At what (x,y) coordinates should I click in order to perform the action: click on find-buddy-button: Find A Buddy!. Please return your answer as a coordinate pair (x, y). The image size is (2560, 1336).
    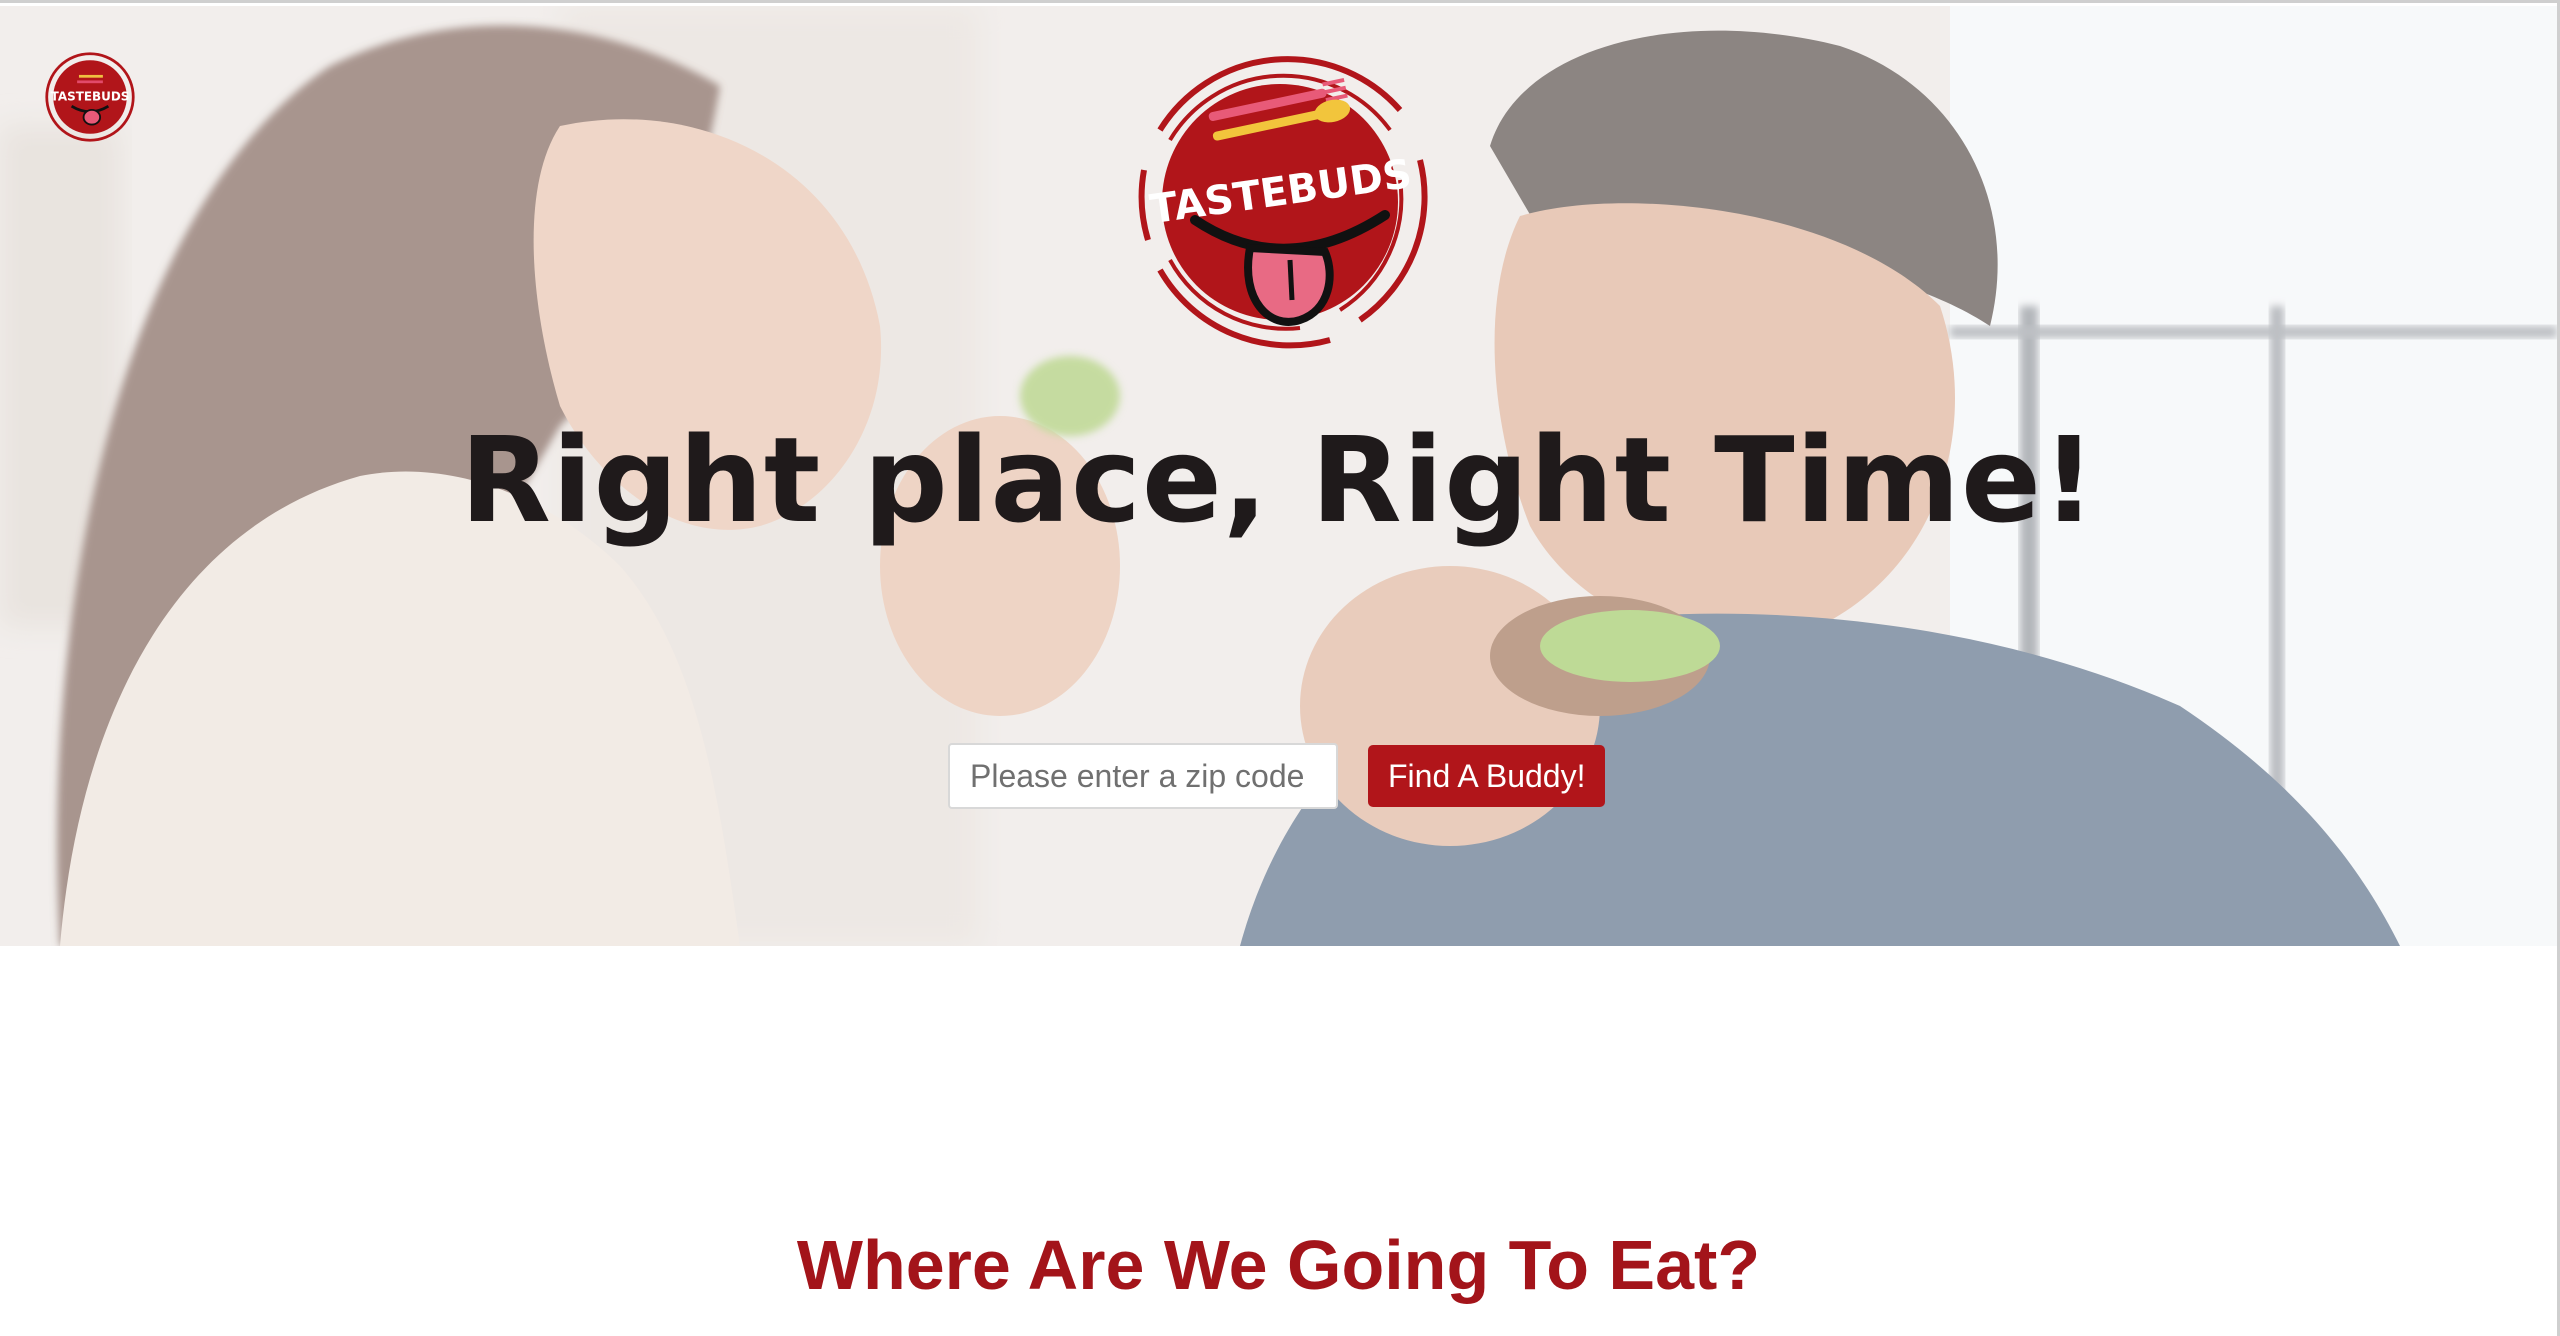
    Looking at the image, I should click on (1487, 776).